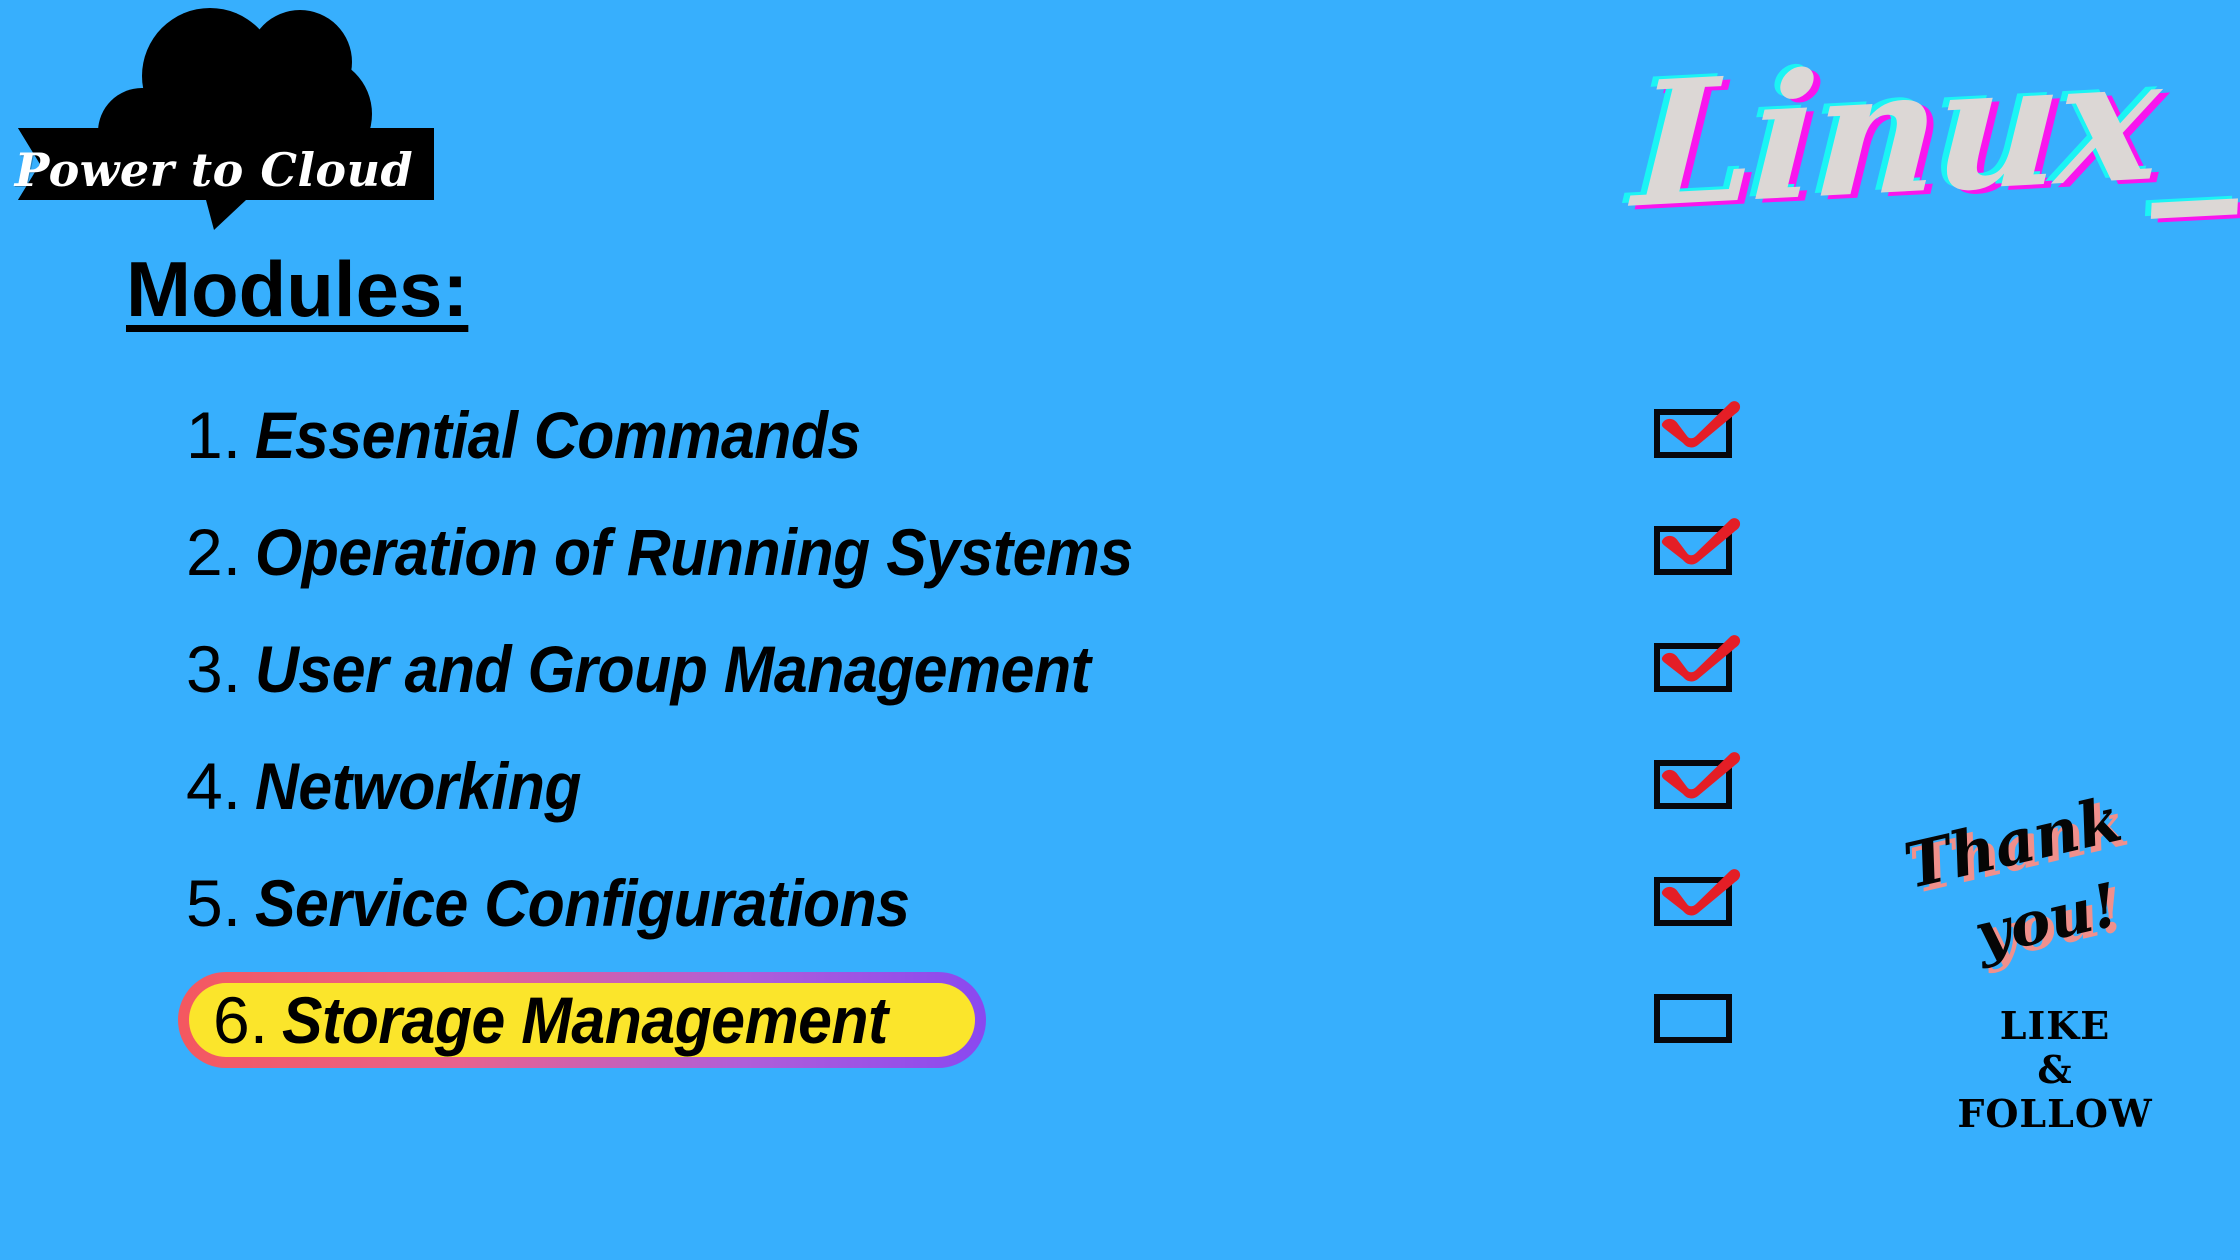 This screenshot has height=1260, width=2240. I want to click on thank-you-script: Thank you!, so click(2051, 892).